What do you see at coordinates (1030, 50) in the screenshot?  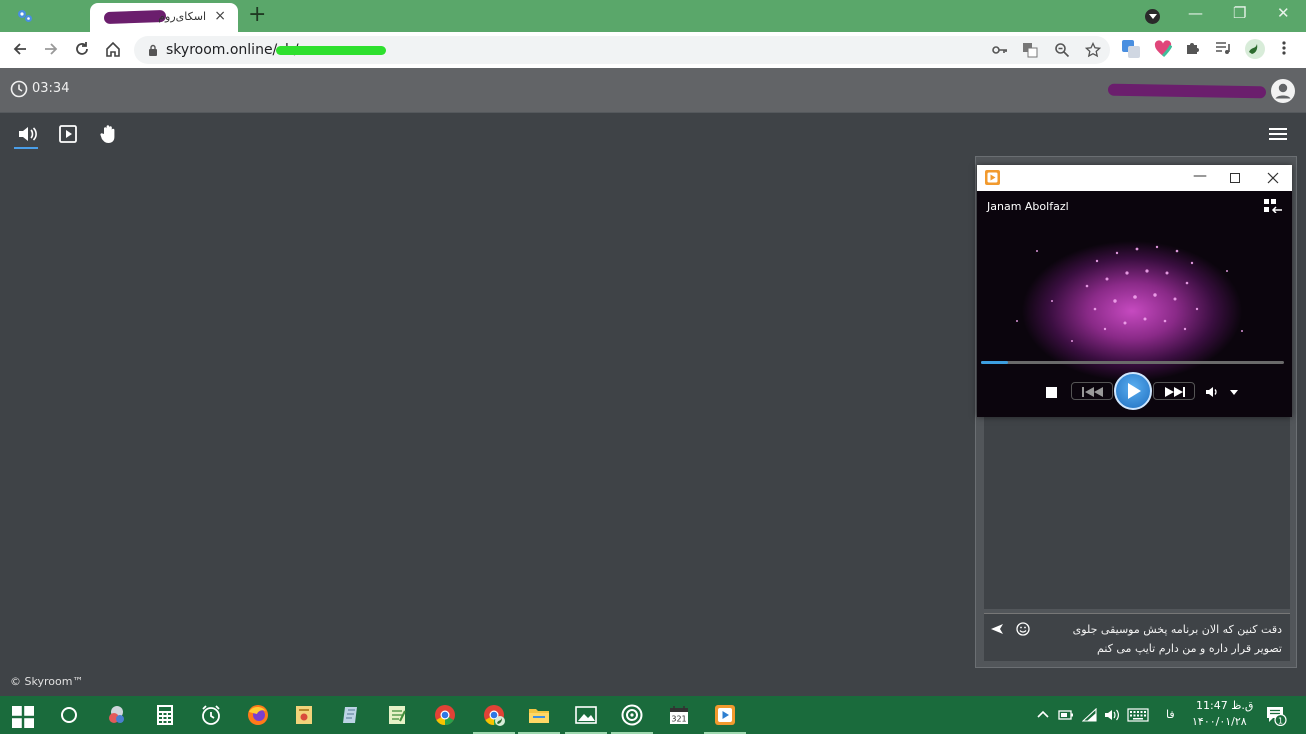 I see `translate-icon` at bounding box center [1030, 50].